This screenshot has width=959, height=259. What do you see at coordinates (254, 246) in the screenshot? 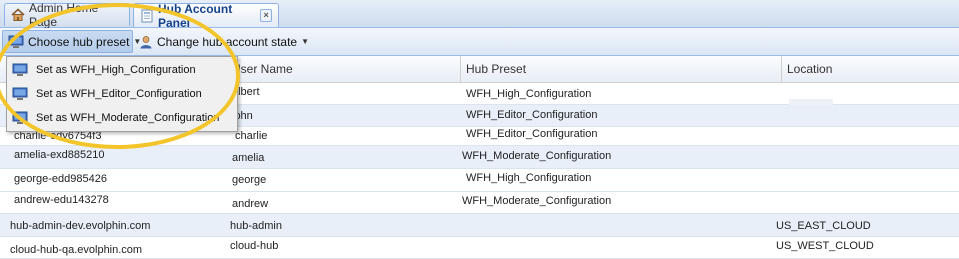
I see `user-cell: cloud-hub` at bounding box center [254, 246].